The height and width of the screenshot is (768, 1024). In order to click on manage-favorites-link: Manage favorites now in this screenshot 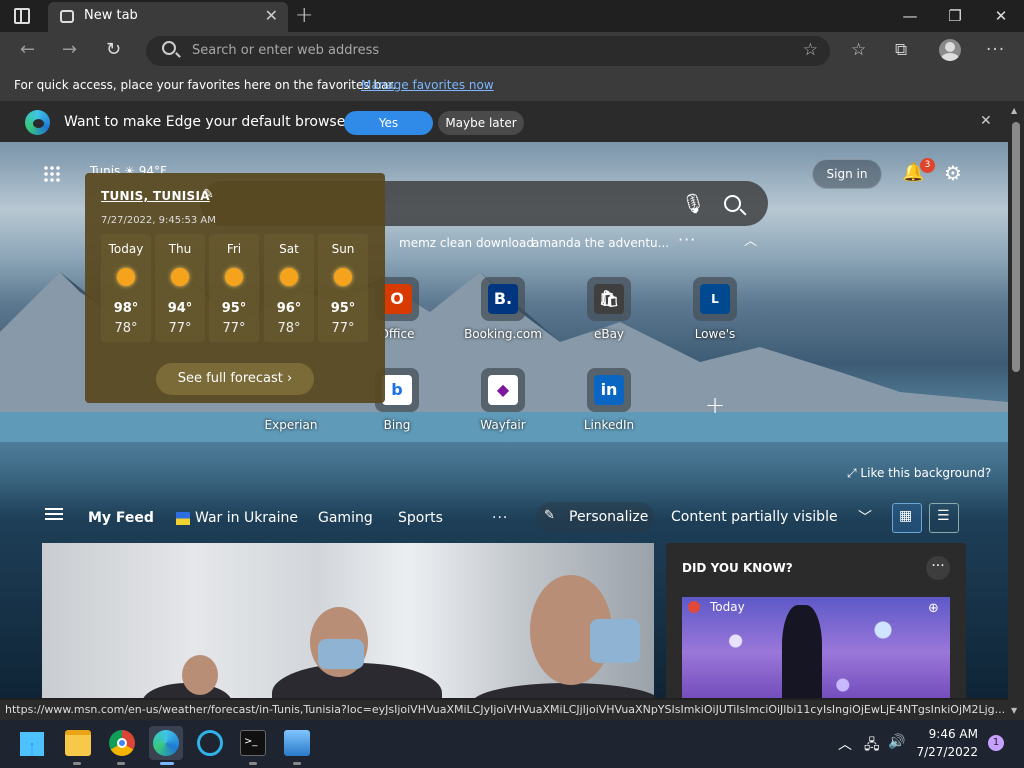, I will do `click(427, 85)`.